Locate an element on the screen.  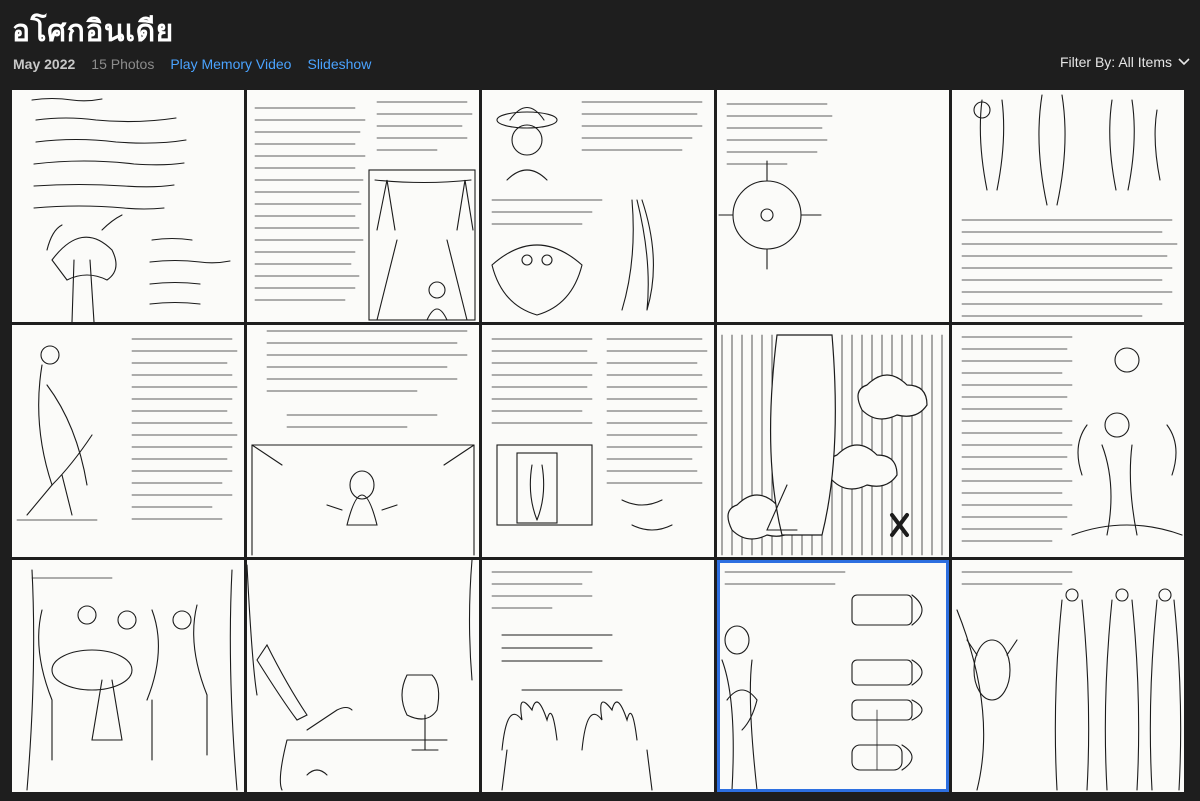
filter-label: Filter By: All Items is located at coordinates (1115, 62).